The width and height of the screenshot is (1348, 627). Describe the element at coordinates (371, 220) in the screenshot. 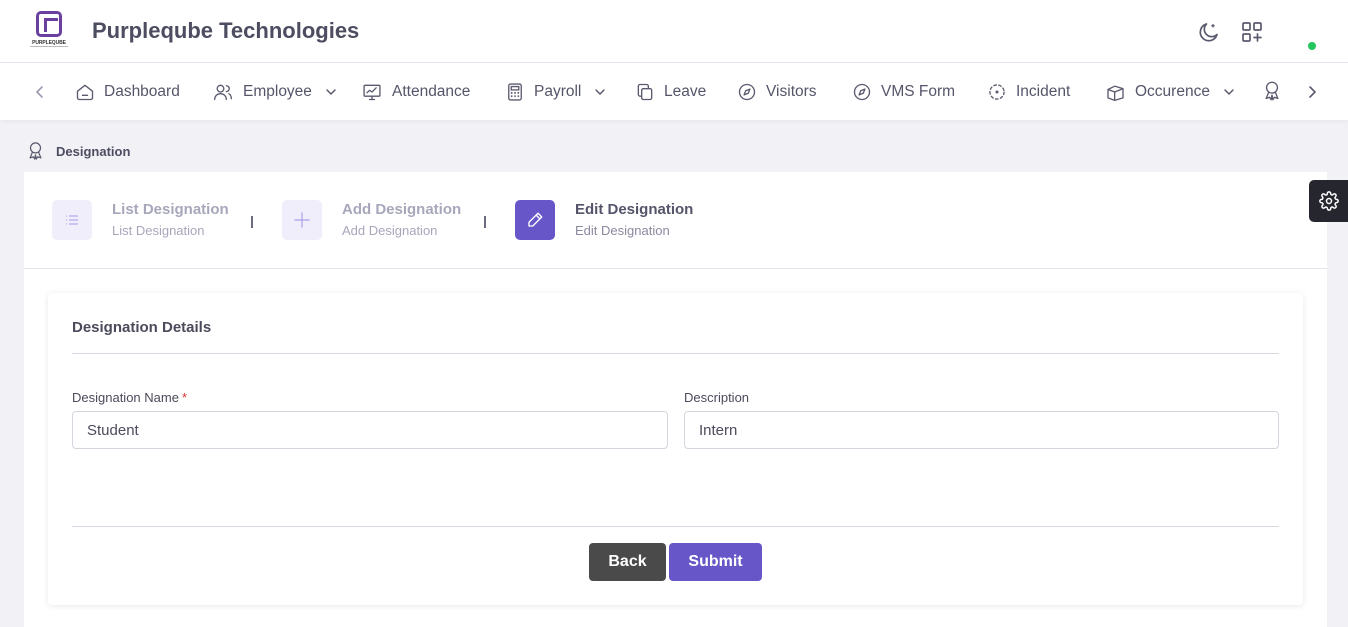

I see `tab-add-designation: Add Designation Add Designation` at that location.